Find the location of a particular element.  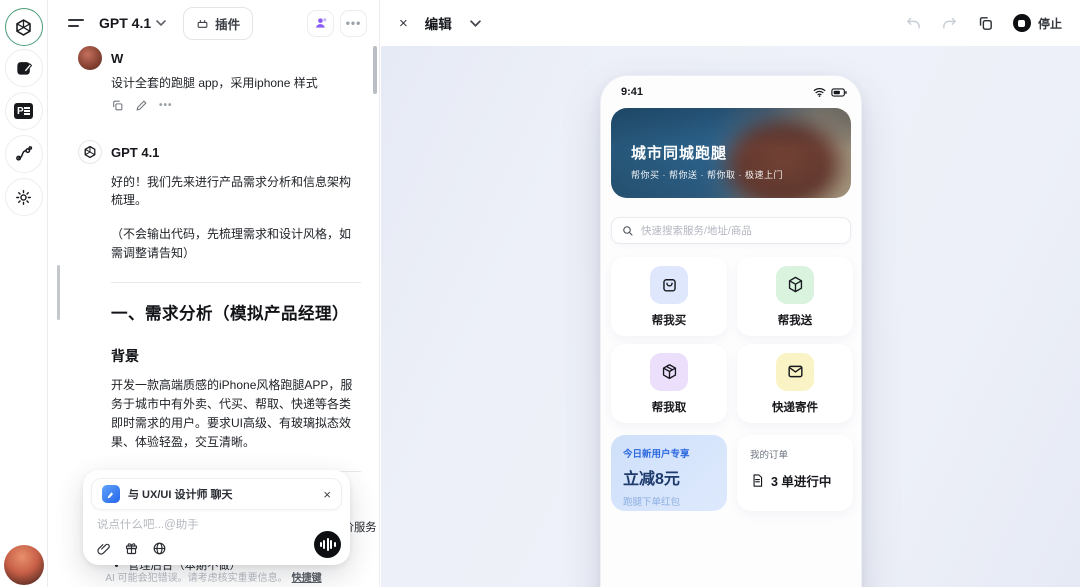

battery-icon is located at coordinates (839, 92).